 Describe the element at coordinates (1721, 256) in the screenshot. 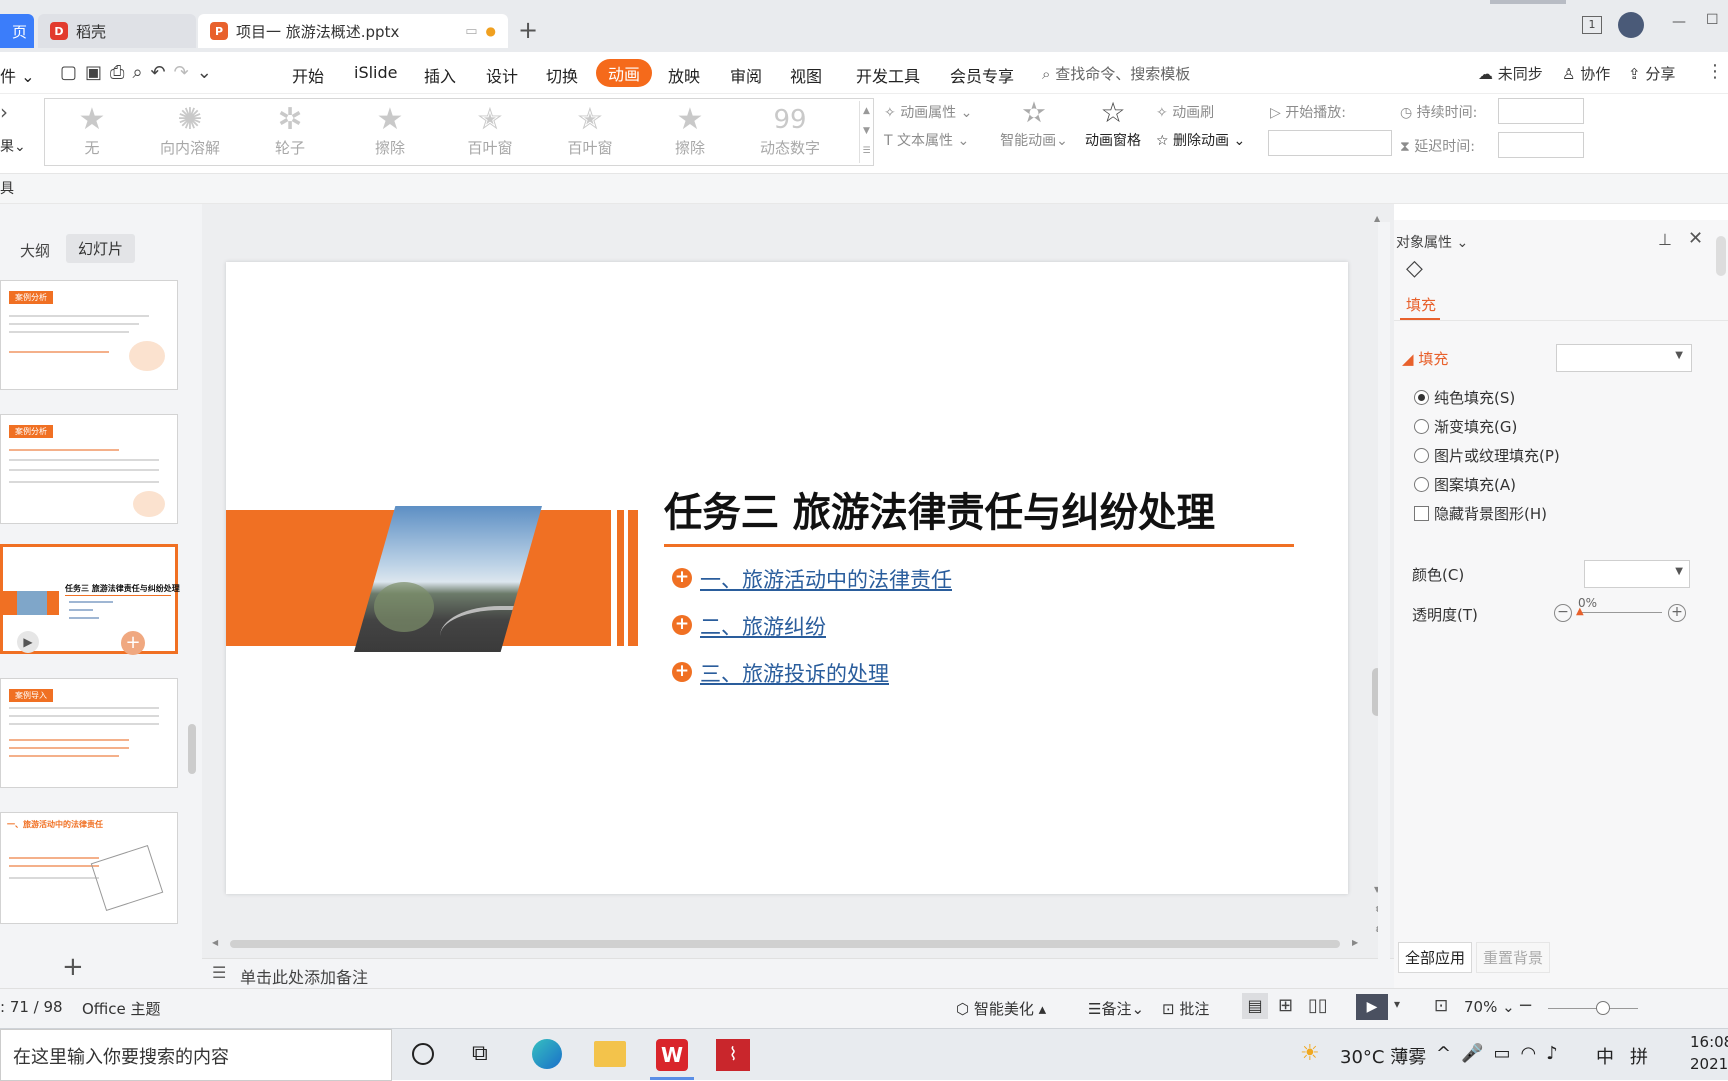

I see `panel-scrollbar` at that location.